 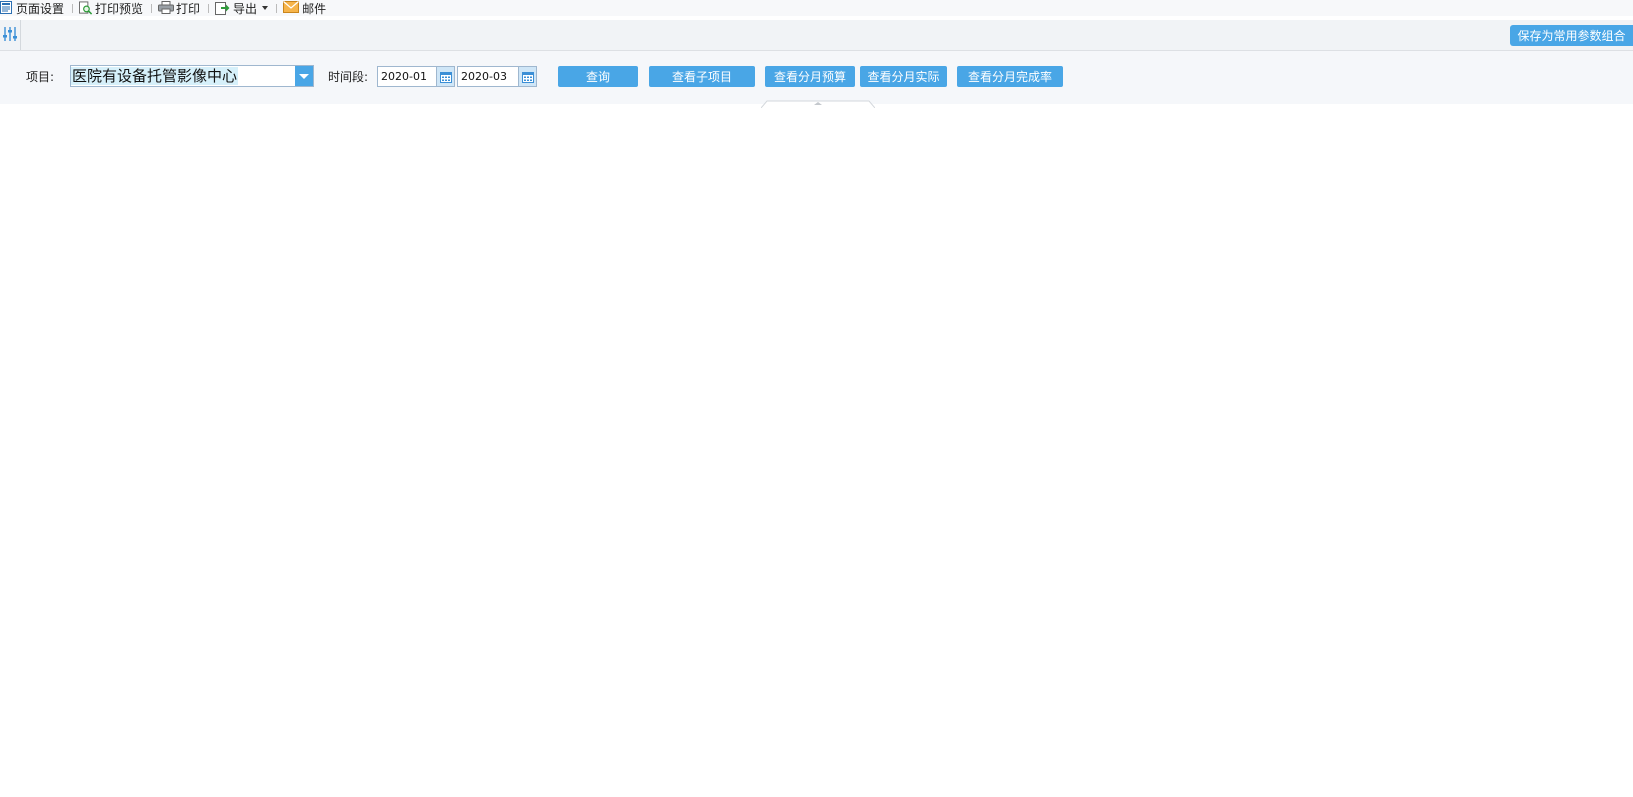 I want to click on period-label: 时间段:, so click(x=348, y=77).